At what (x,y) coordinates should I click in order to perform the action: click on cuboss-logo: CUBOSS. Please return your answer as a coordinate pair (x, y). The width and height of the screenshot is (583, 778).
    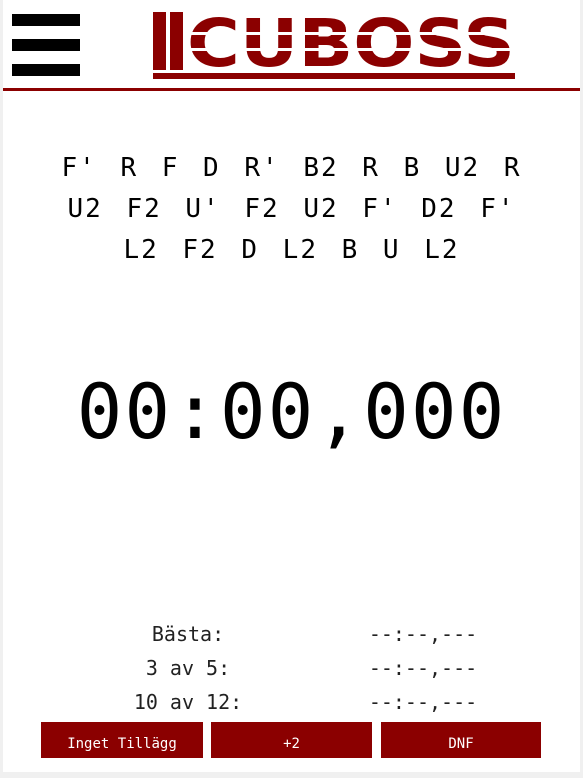
    Looking at the image, I should click on (335, 46).